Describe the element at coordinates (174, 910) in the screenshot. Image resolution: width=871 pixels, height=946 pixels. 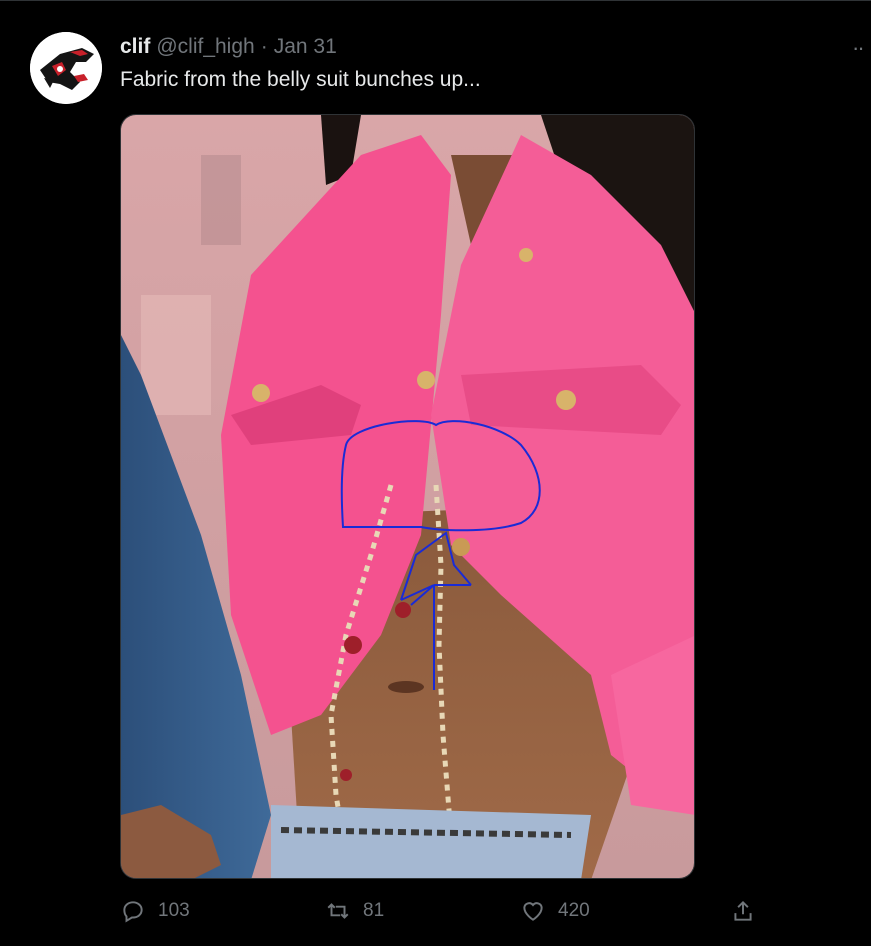
I see `reply-count: 103` at that location.